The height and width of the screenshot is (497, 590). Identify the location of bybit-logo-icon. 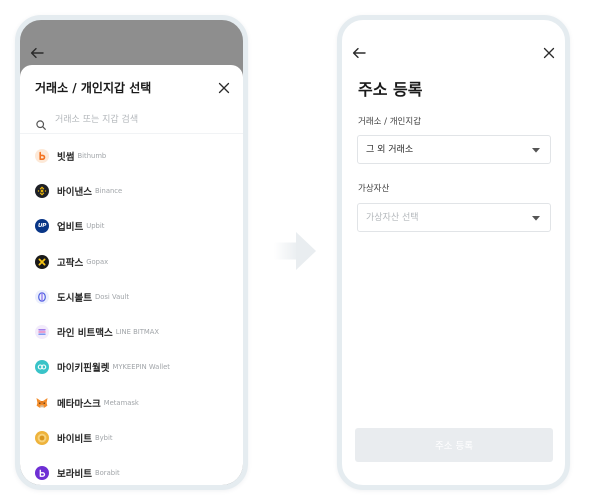
(42, 438).